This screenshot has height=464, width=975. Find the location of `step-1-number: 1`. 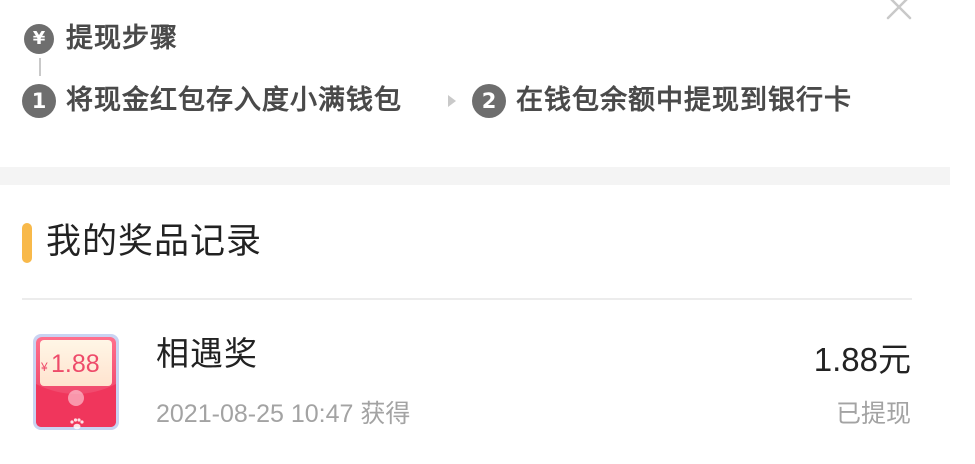

step-1-number: 1 is located at coordinates (39, 101).